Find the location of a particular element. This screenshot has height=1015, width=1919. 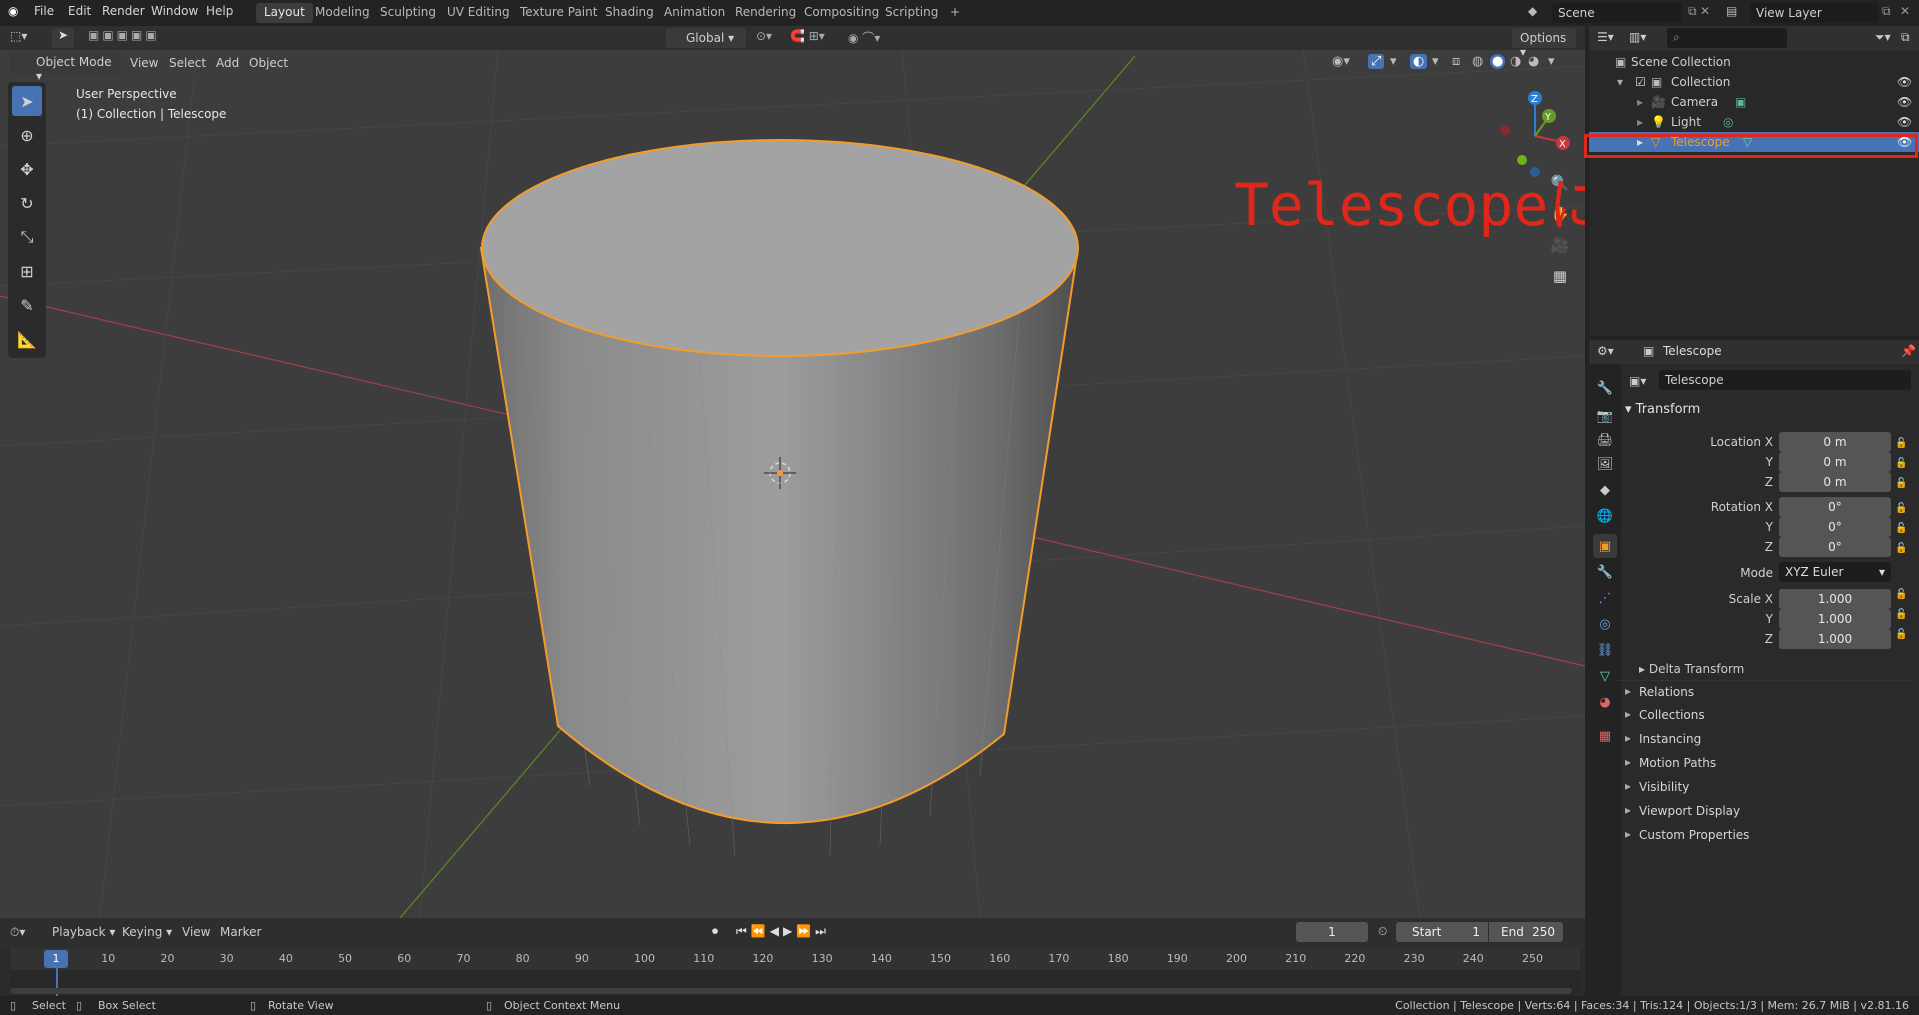

panel-instancing: Instancing is located at coordinates (1766, 739).